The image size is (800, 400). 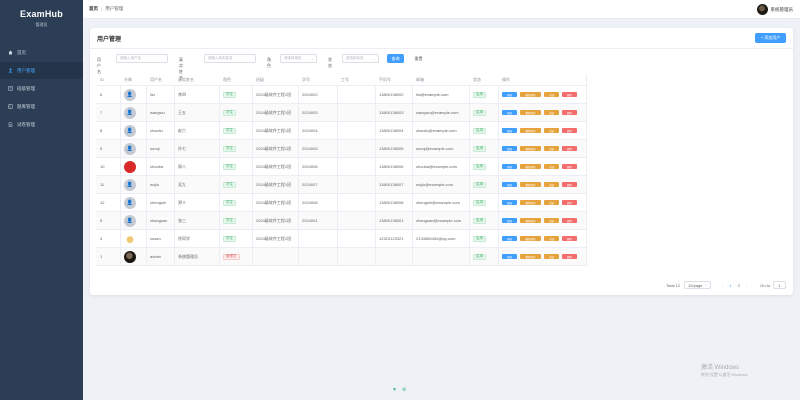 I want to click on cell-email: zhaoliu@example.com, so click(x=436, y=130).